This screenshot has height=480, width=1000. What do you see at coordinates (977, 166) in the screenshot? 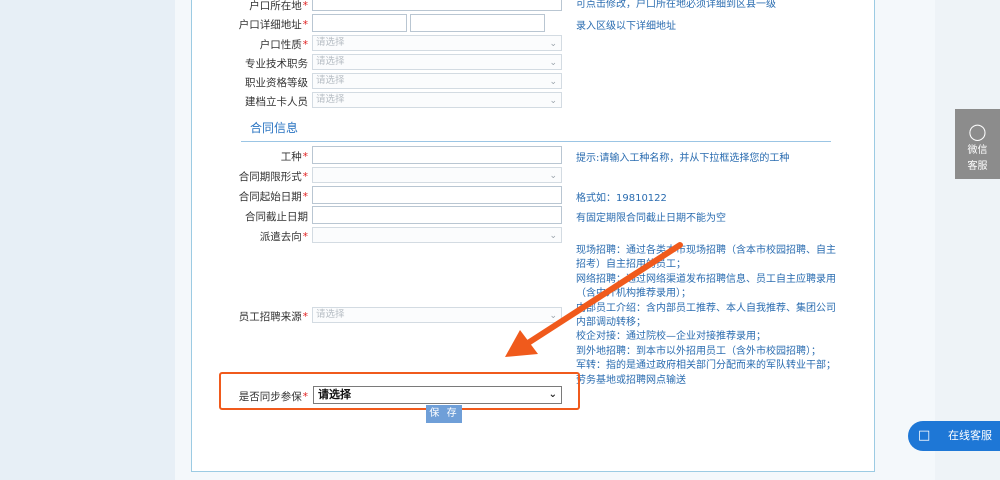
I see `wechat-label: 客服` at bounding box center [977, 166].